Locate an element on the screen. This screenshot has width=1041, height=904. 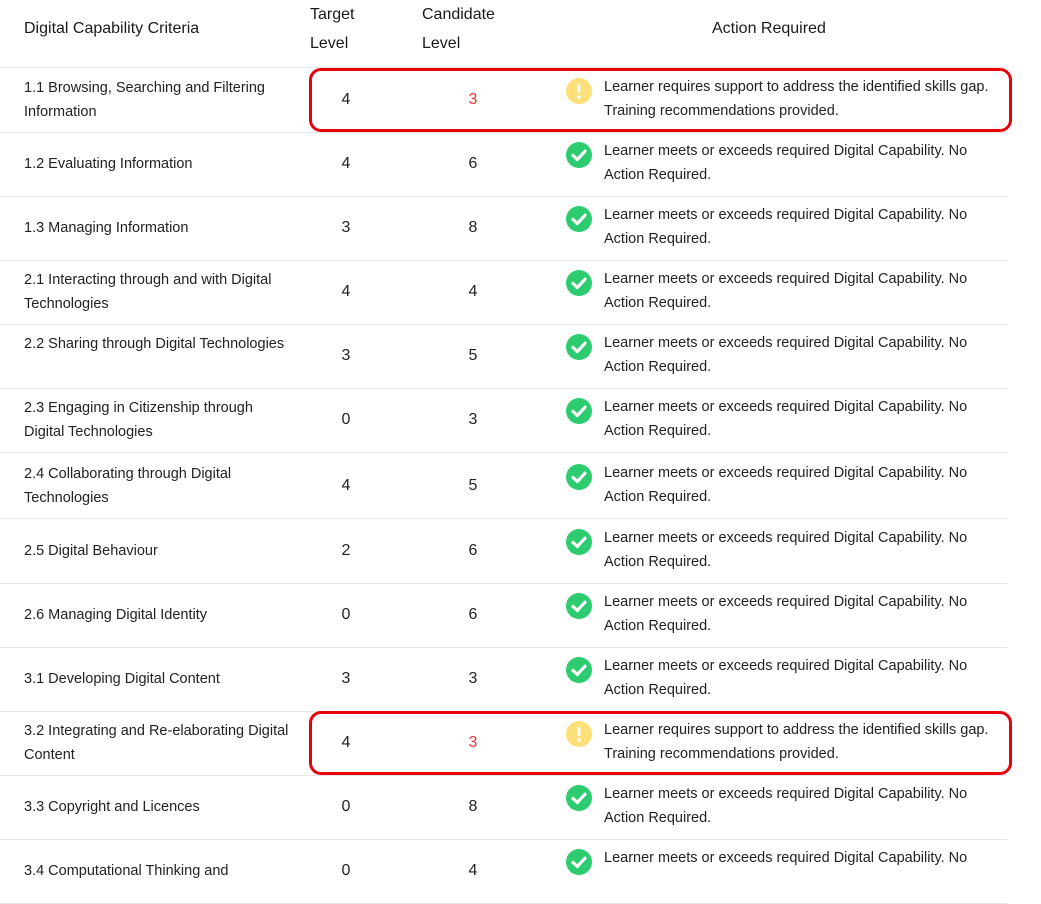
criteria-label: 3.1 Developing Digital Content is located at coordinates (122, 679).